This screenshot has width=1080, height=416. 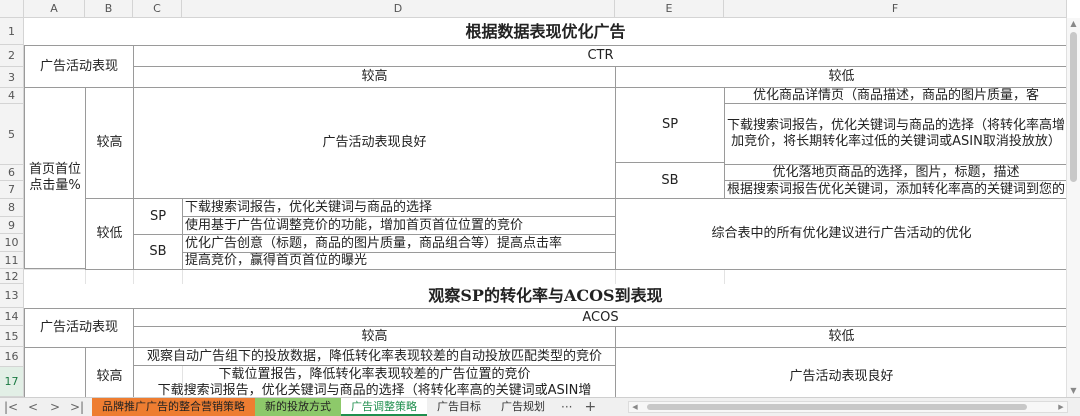 What do you see at coordinates (12, 9) in the screenshot?
I see `select-all-corner` at bounding box center [12, 9].